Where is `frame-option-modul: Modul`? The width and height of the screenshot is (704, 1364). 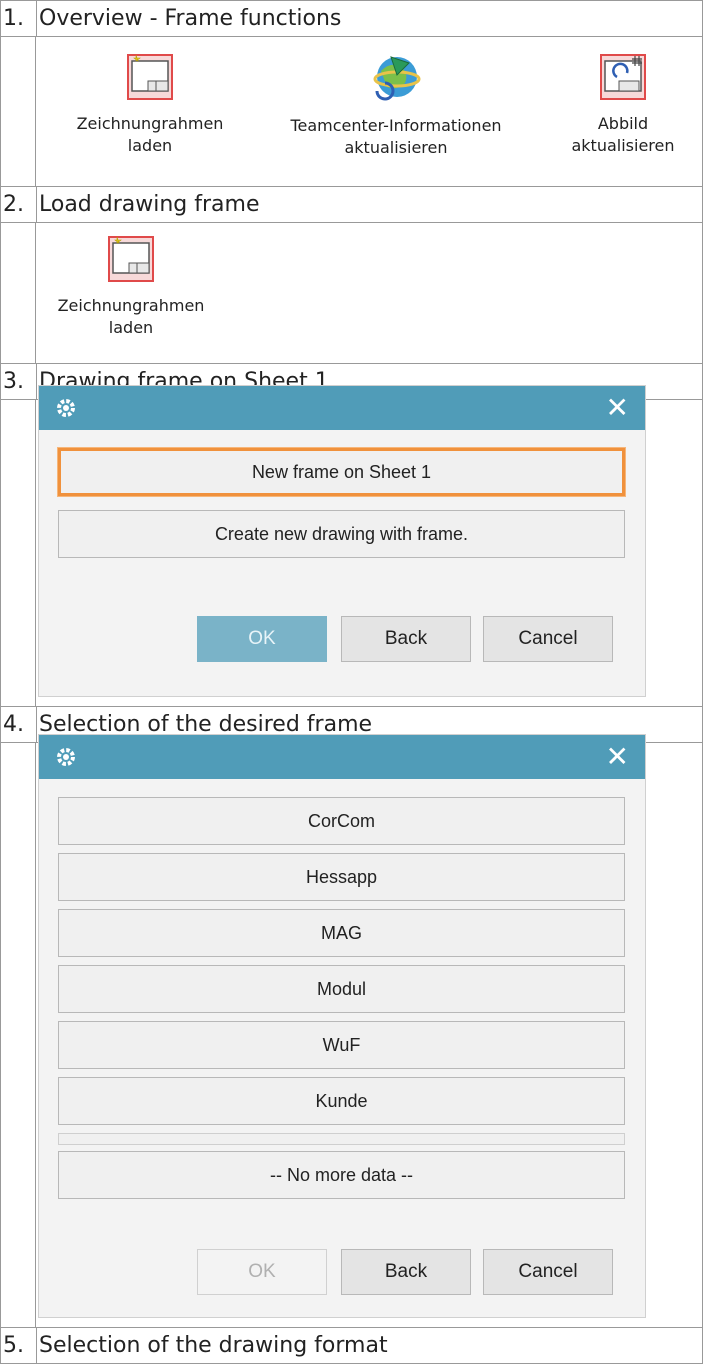
frame-option-modul: Modul is located at coordinates (341, 989).